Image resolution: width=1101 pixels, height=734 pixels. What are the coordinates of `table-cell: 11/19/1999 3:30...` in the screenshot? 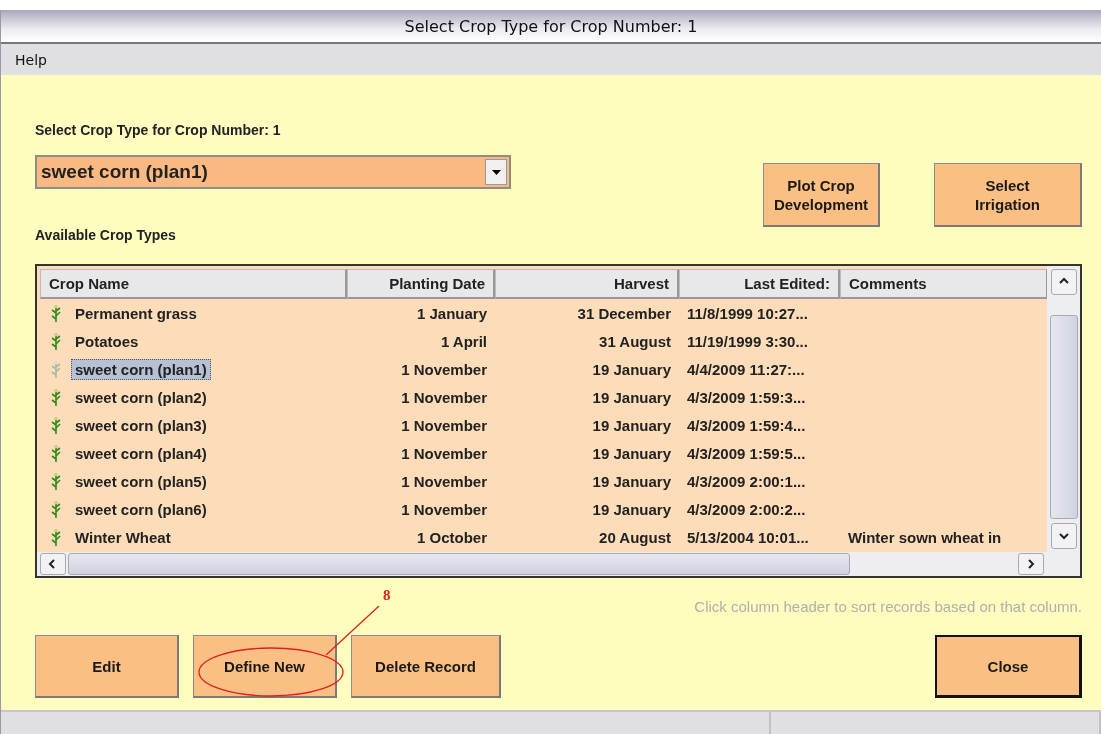 It's located at (747, 341).